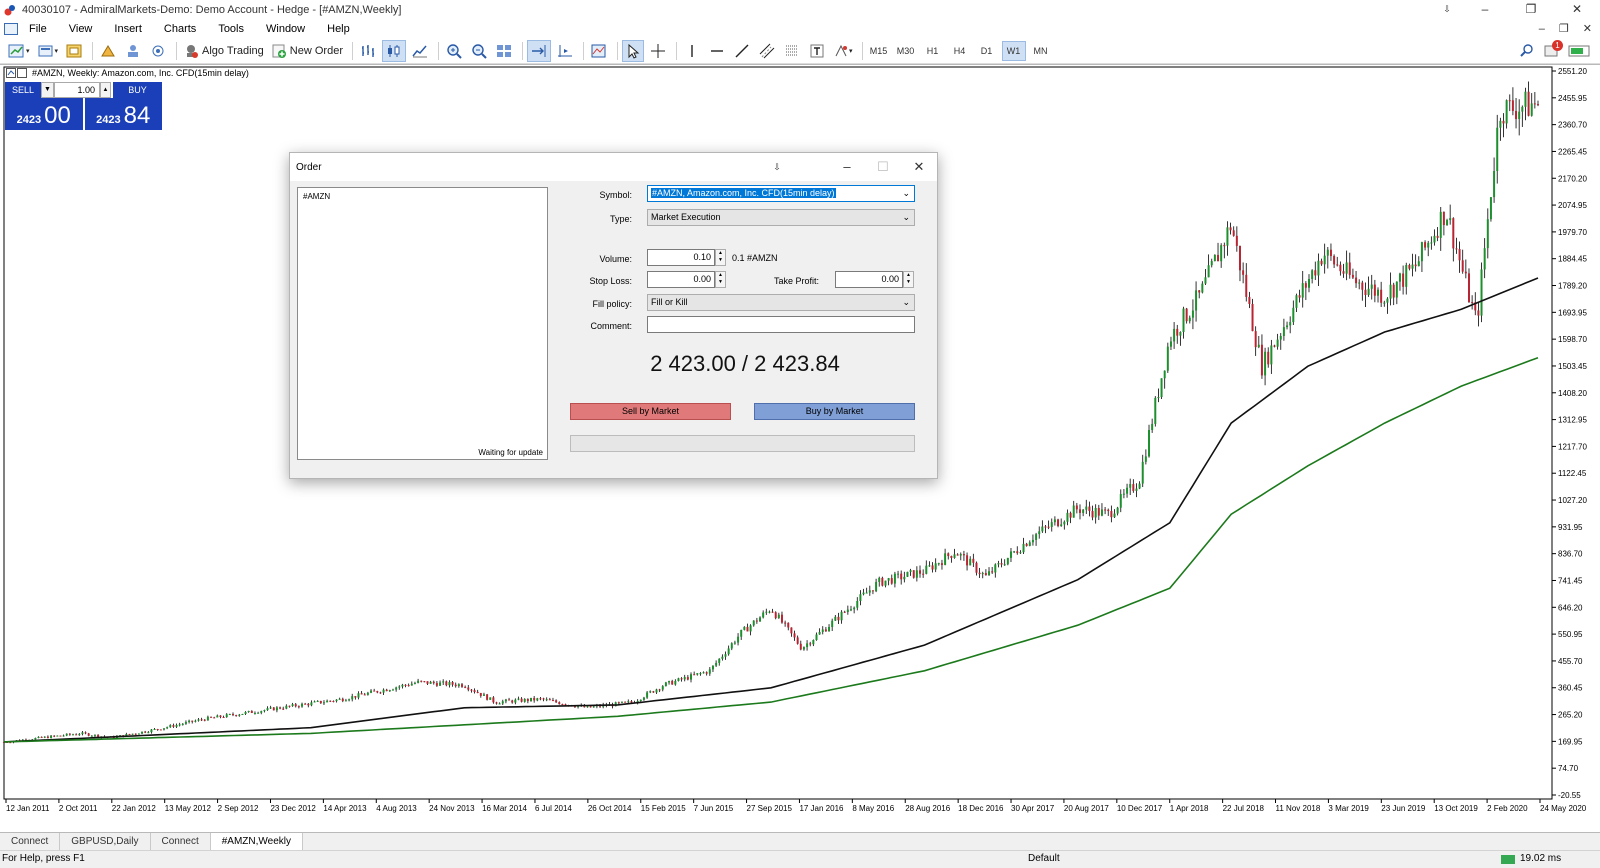 This screenshot has width=1600, height=868. I want to click on mdi-close-button: ✕, so click(1587, 29).